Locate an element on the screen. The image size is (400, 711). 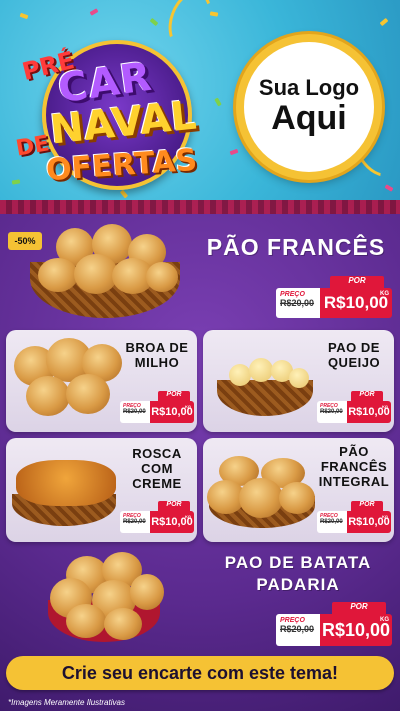
carnaval-badge: PRÉ CAR NAVAL DE OFERTAS is located at coordinates (108, 108).